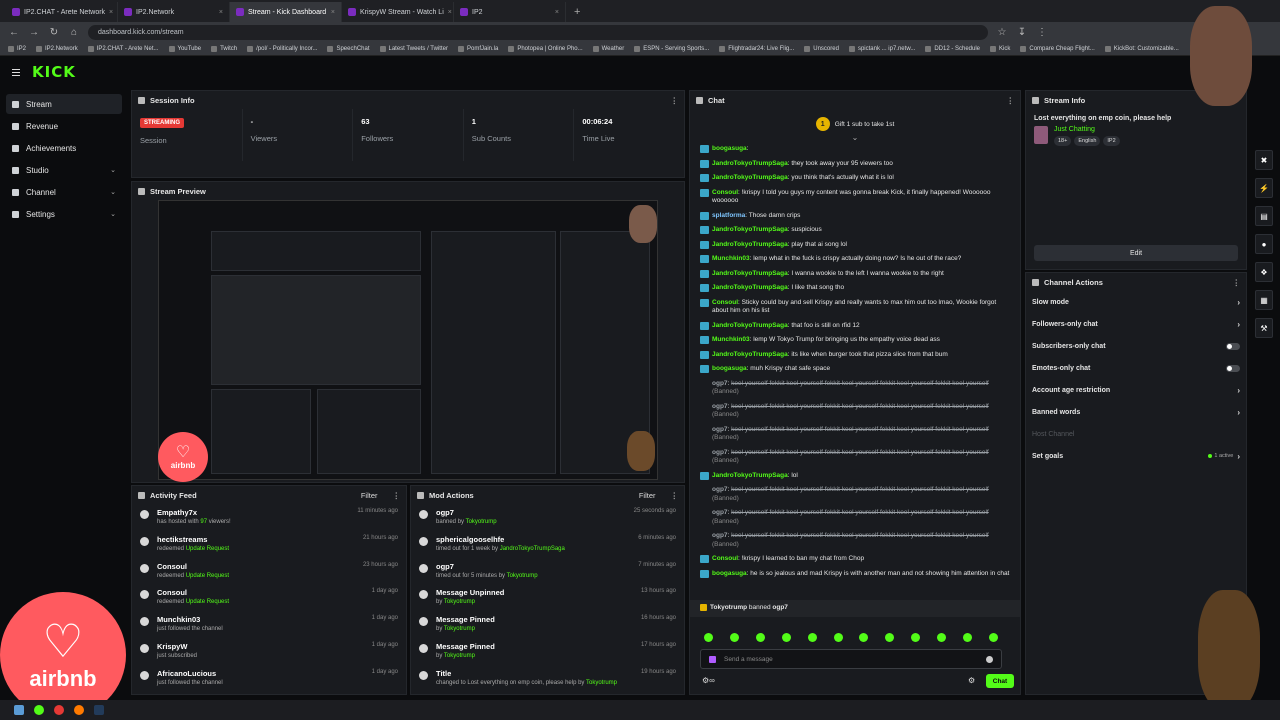  Describe the element at coordinates (1136, 456) in the screenshot. I see `channel-action-set-goals: Set goals 1 active ›` at that location.